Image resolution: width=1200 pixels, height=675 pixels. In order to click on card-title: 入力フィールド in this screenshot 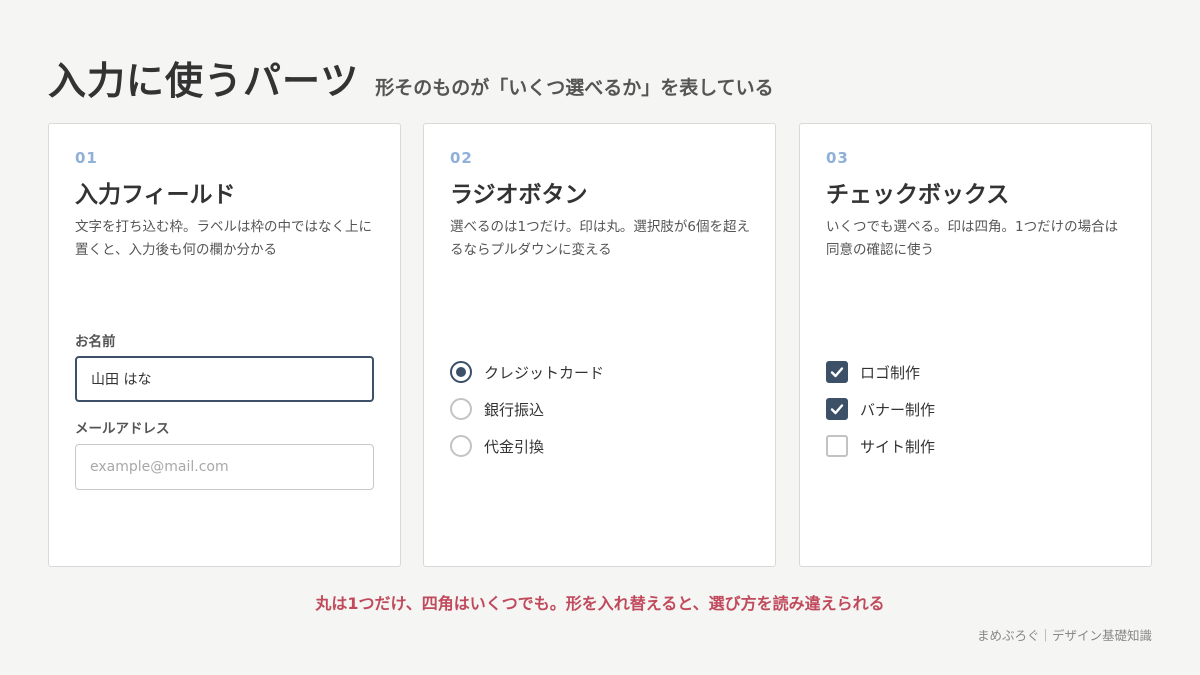, I will do `click(155, 195)`.